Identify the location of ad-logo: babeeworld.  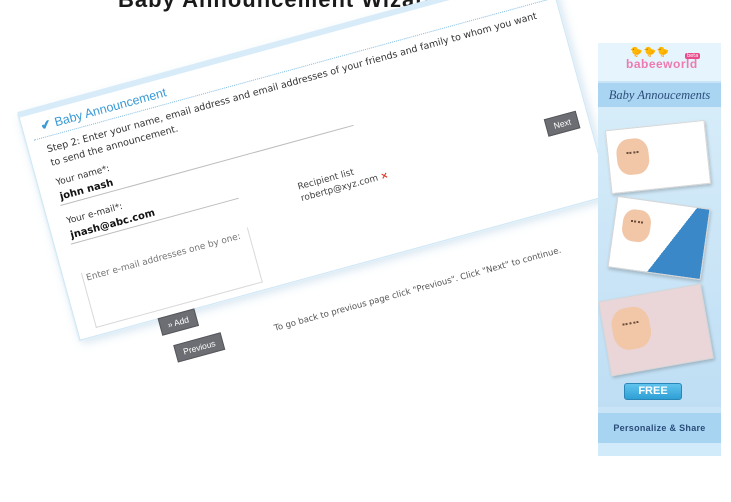
(662, 64).